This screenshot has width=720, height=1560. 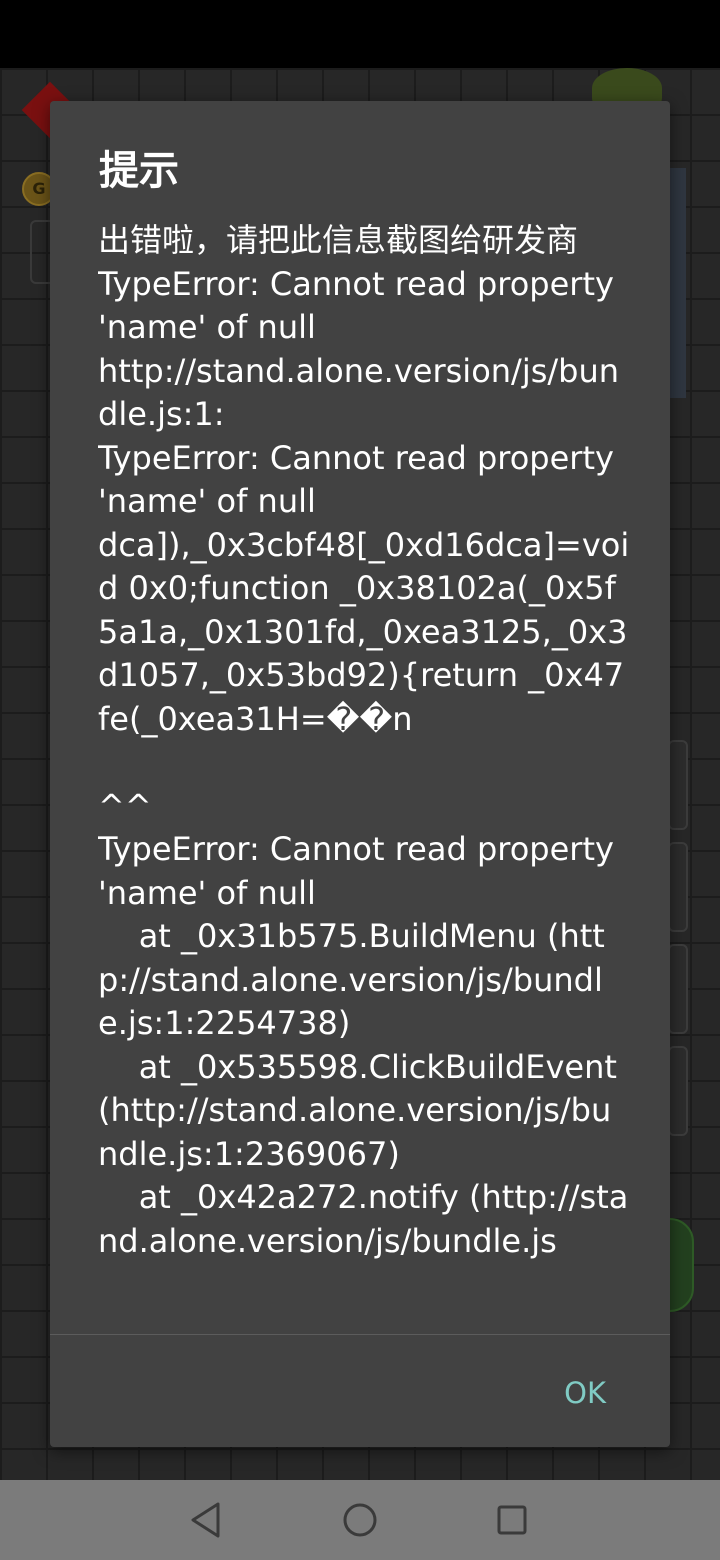 What do you see at coordinates (139, 171) in the screenshot?
I see `dialog-title: 提示` at bounding box center [139, 171].